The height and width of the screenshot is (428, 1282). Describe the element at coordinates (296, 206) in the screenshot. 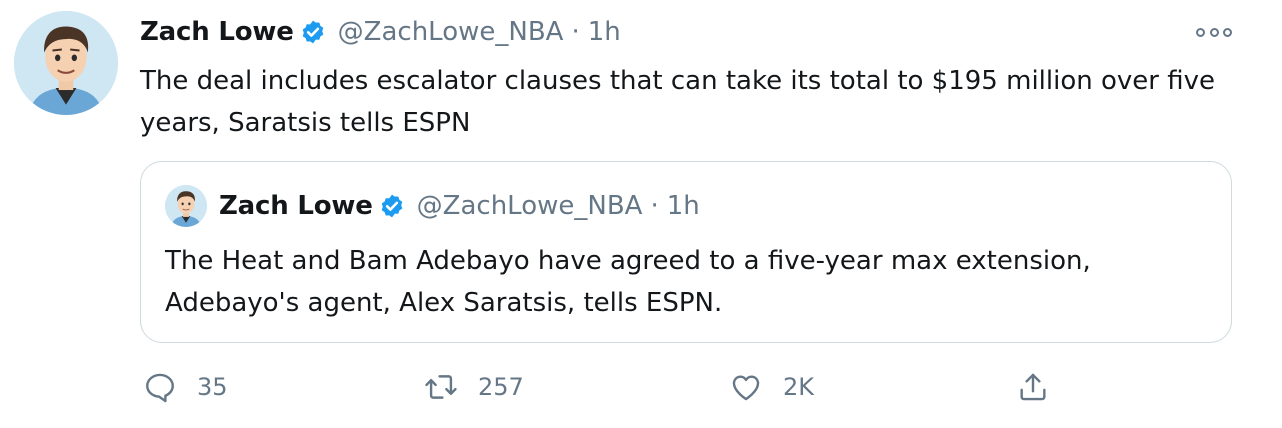

I see `quoted-author-name: Zach Lowe` at that location.